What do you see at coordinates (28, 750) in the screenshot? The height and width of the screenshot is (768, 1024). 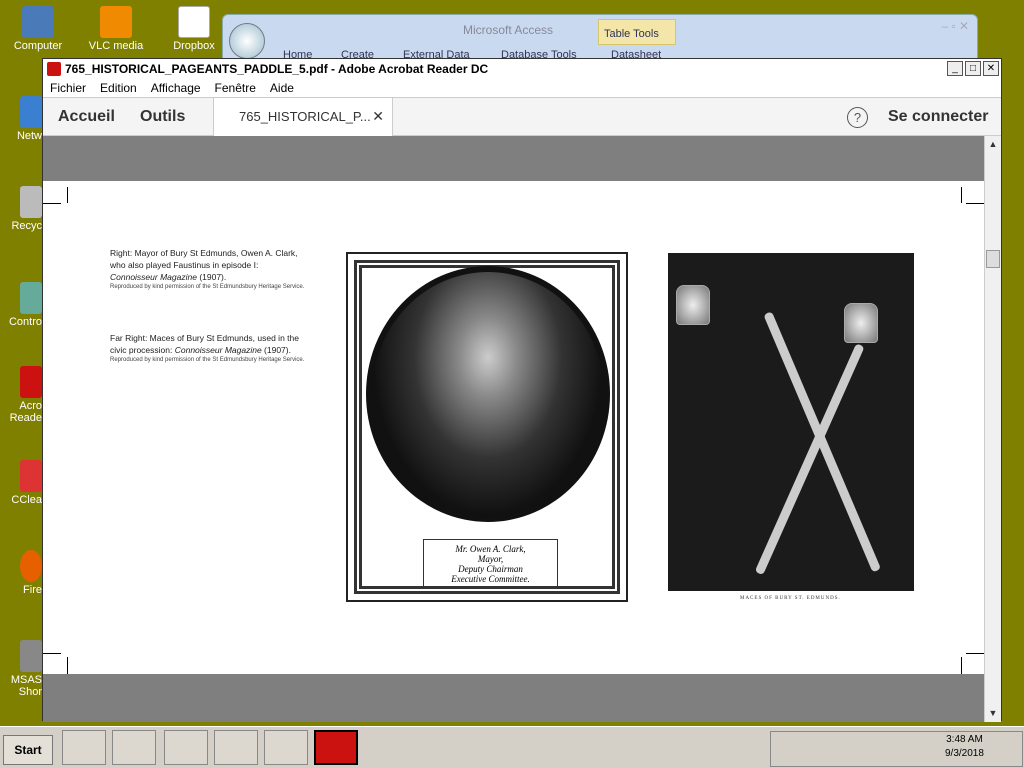 I see `start-button: Start` at bounding box center [28, 750].